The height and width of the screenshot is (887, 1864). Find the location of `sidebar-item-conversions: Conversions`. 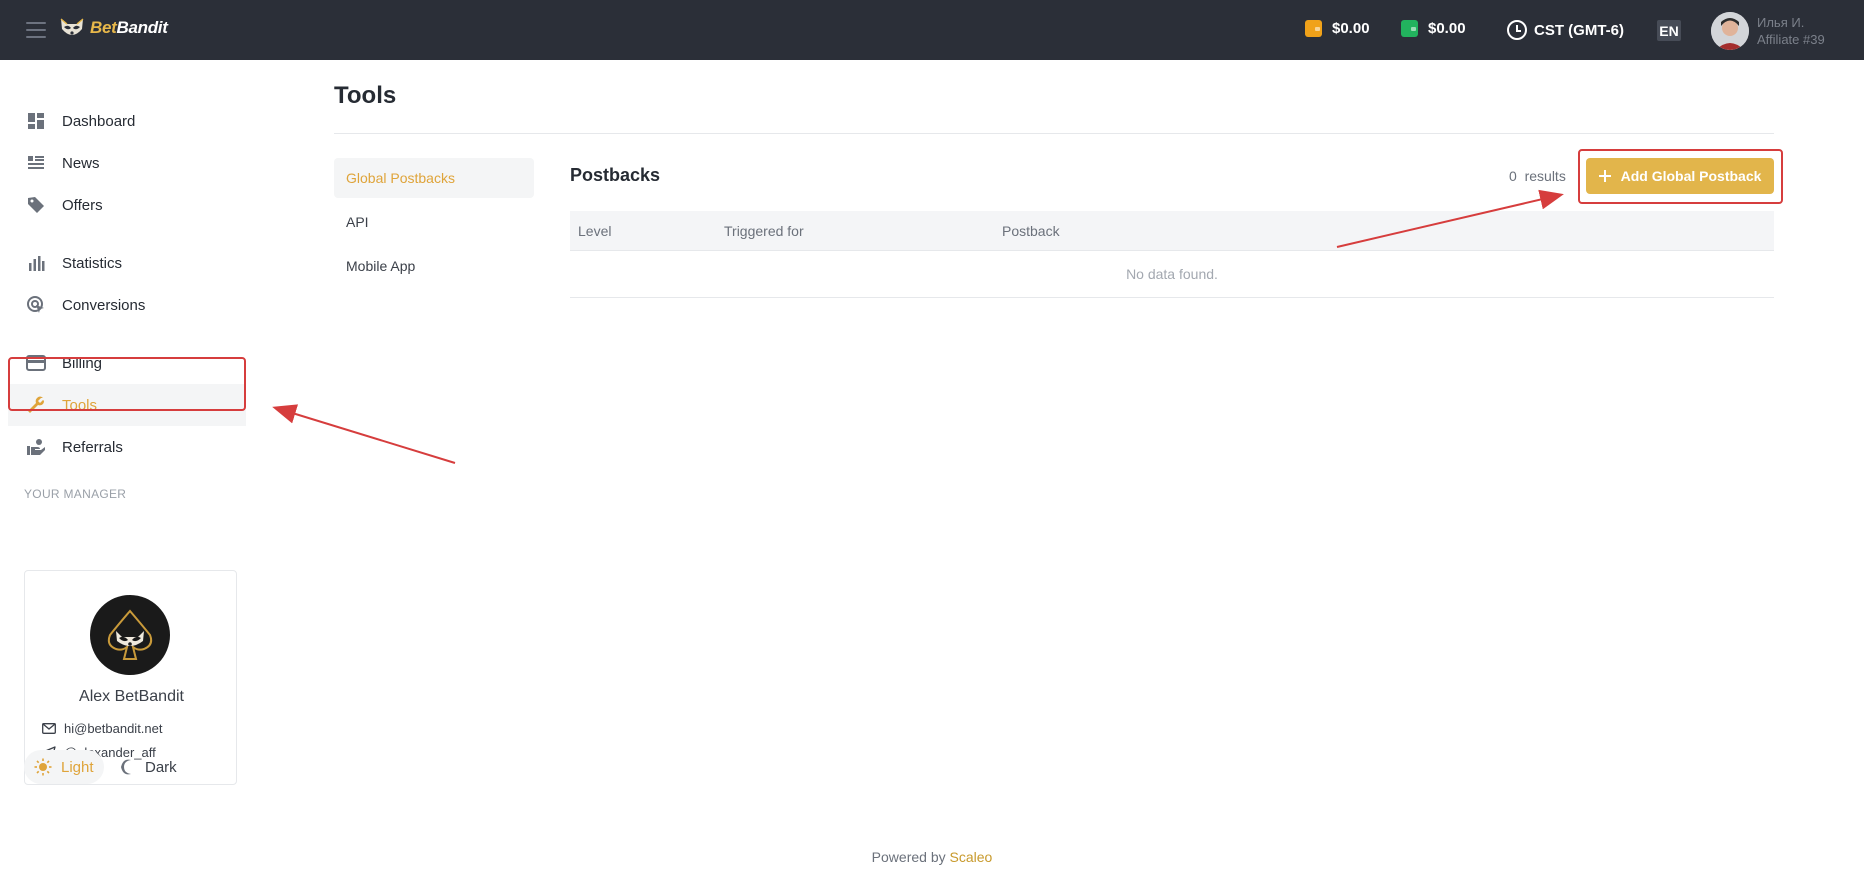

sidebar-item-conversions: Conversions is located at coordinates (127, 305).